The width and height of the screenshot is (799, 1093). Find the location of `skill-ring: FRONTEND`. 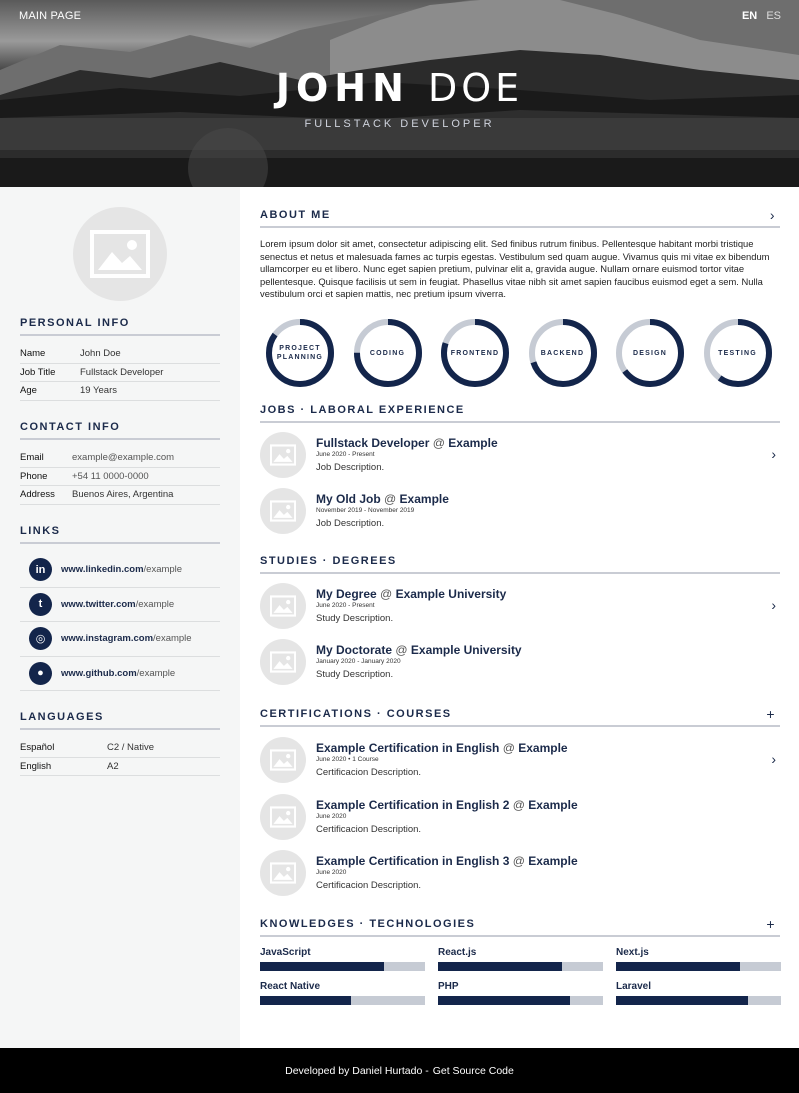

skill-ring: FRONTEND is located at coordinates (475, 353).